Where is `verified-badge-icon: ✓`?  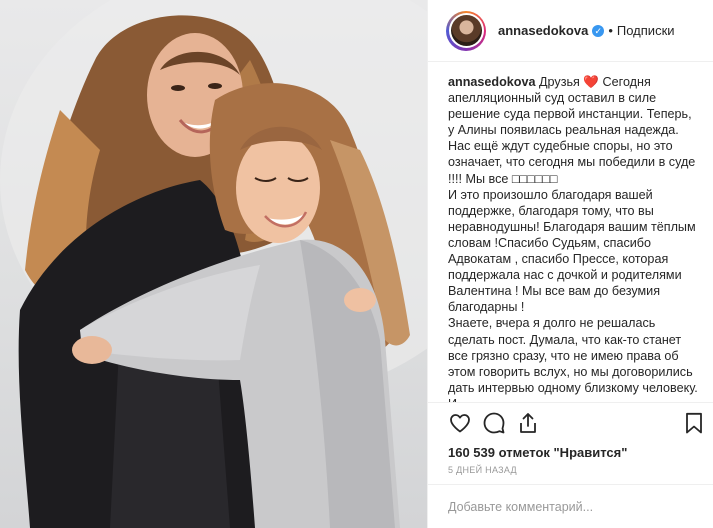 verified-badge-icon: ✓ is located at coordinates (598, 30).